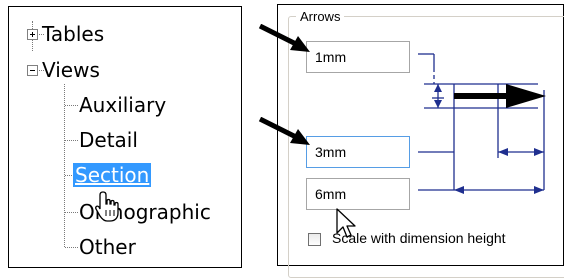 The width and height of the screenshot is (564, 278). Describe the element at coordinates (73, 34) in the screenshot. I see `tree-item-tables: Tables` at that location.